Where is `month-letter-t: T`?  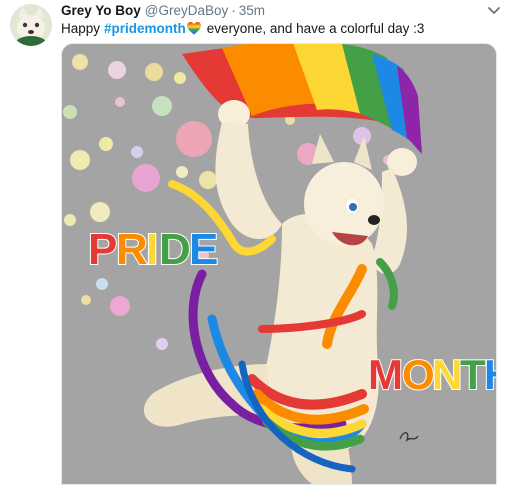 month-letter-t: T is located at coordinates (473, 374).